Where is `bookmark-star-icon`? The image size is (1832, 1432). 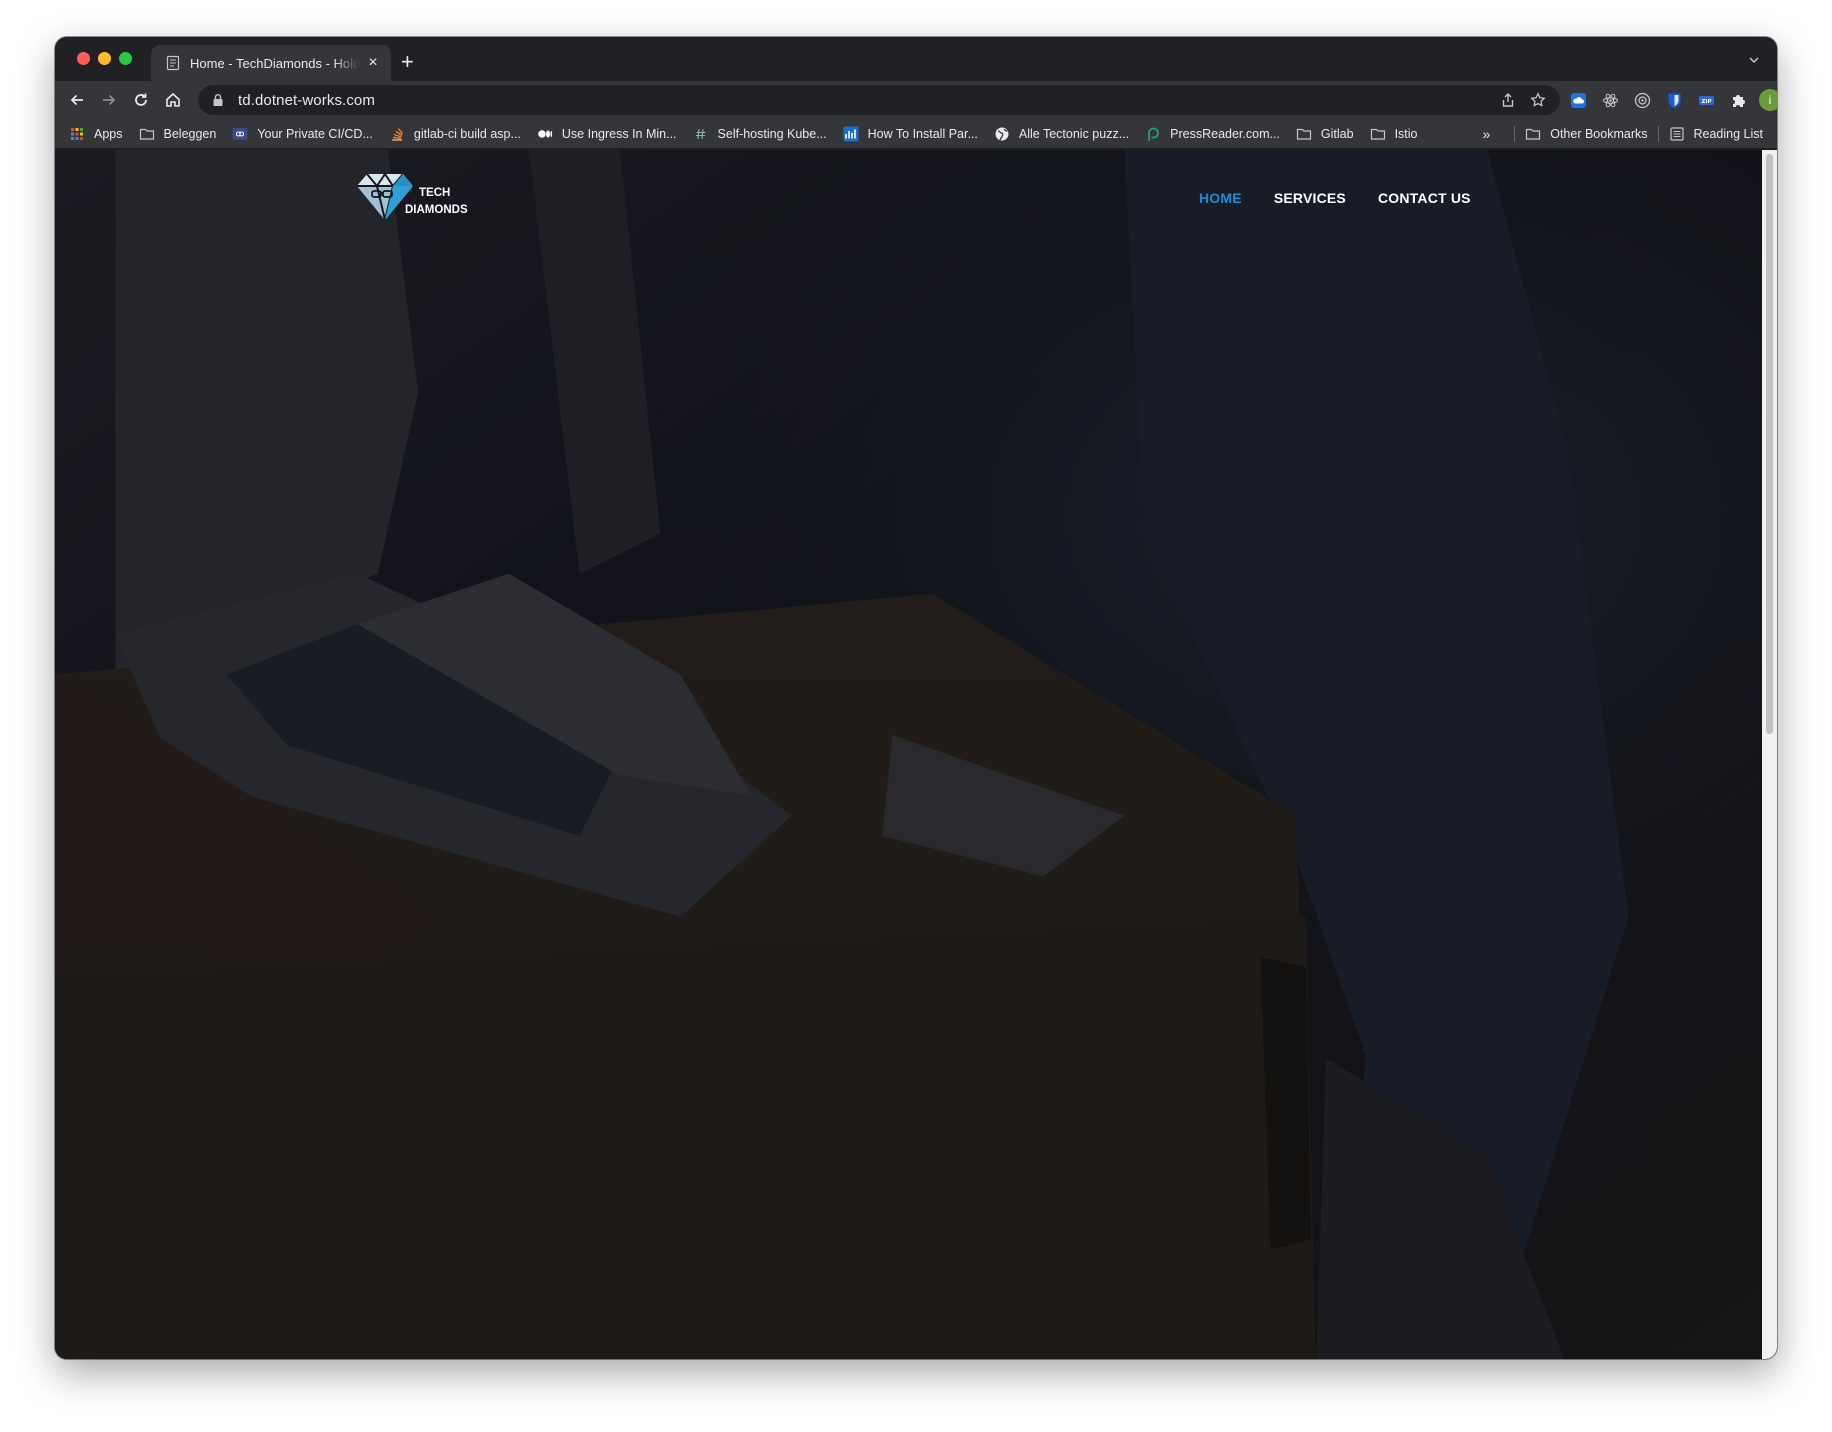 bookmark-star-icon is located at coordinates (1538, 100).